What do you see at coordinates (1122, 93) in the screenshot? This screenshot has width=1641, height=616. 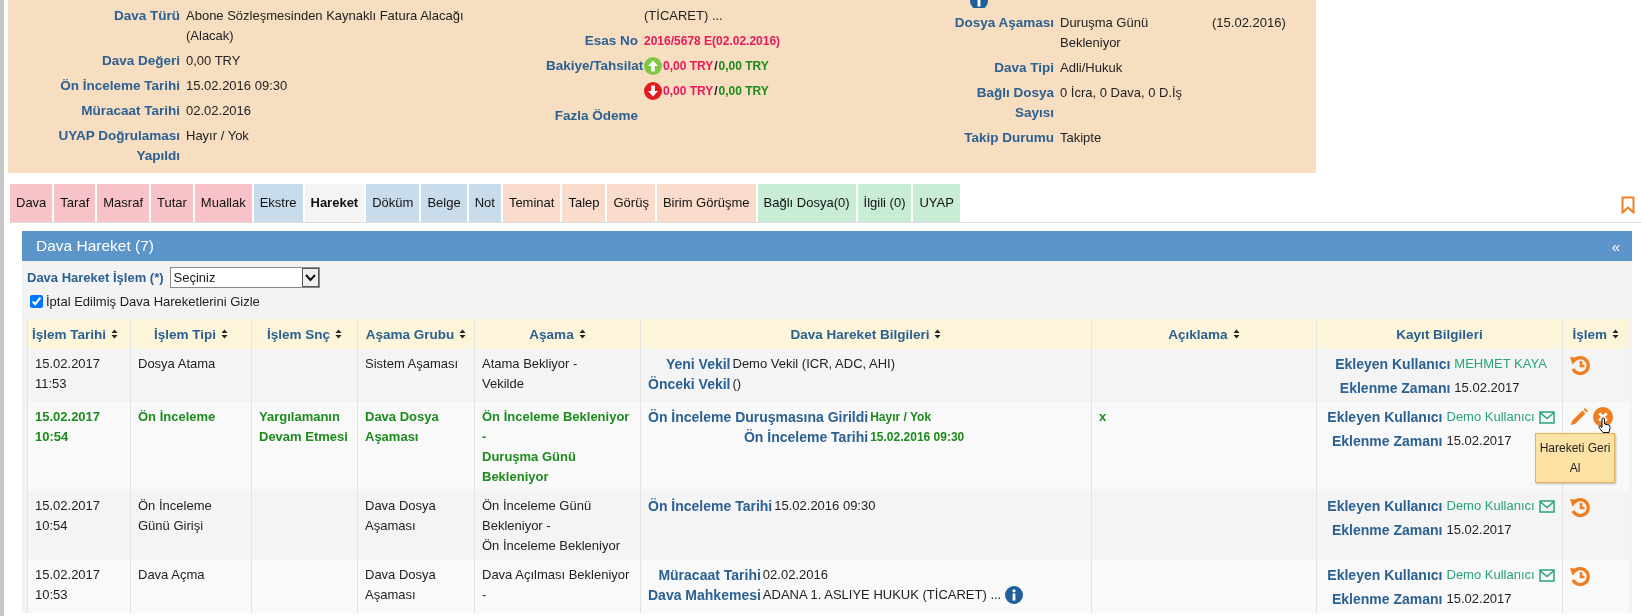 I see `field-value: 0 İcra, 0 Dava, 0 D.İş` at bounding box center [1122, 93].